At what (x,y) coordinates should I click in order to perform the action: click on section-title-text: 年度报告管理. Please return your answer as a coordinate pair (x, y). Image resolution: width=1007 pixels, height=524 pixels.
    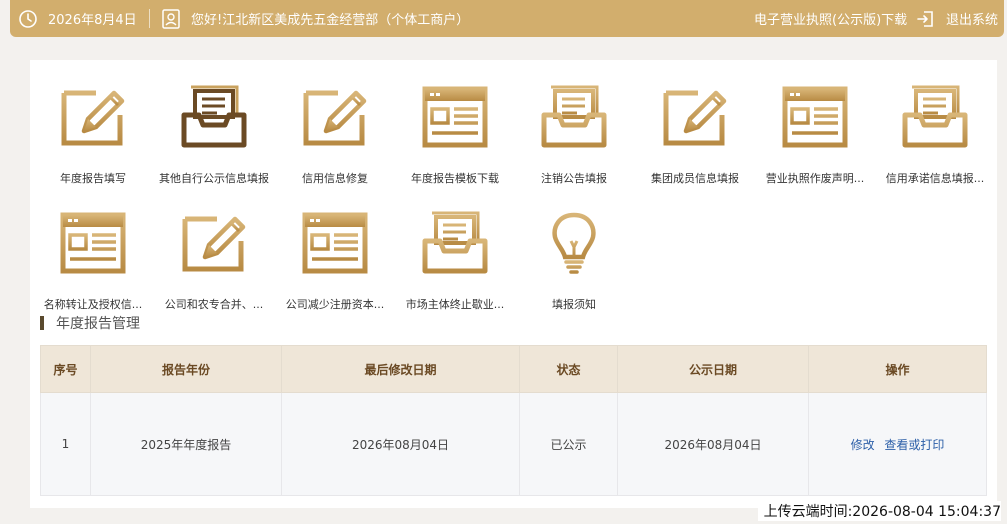
    Looking at the image, I should click on (98, 324).